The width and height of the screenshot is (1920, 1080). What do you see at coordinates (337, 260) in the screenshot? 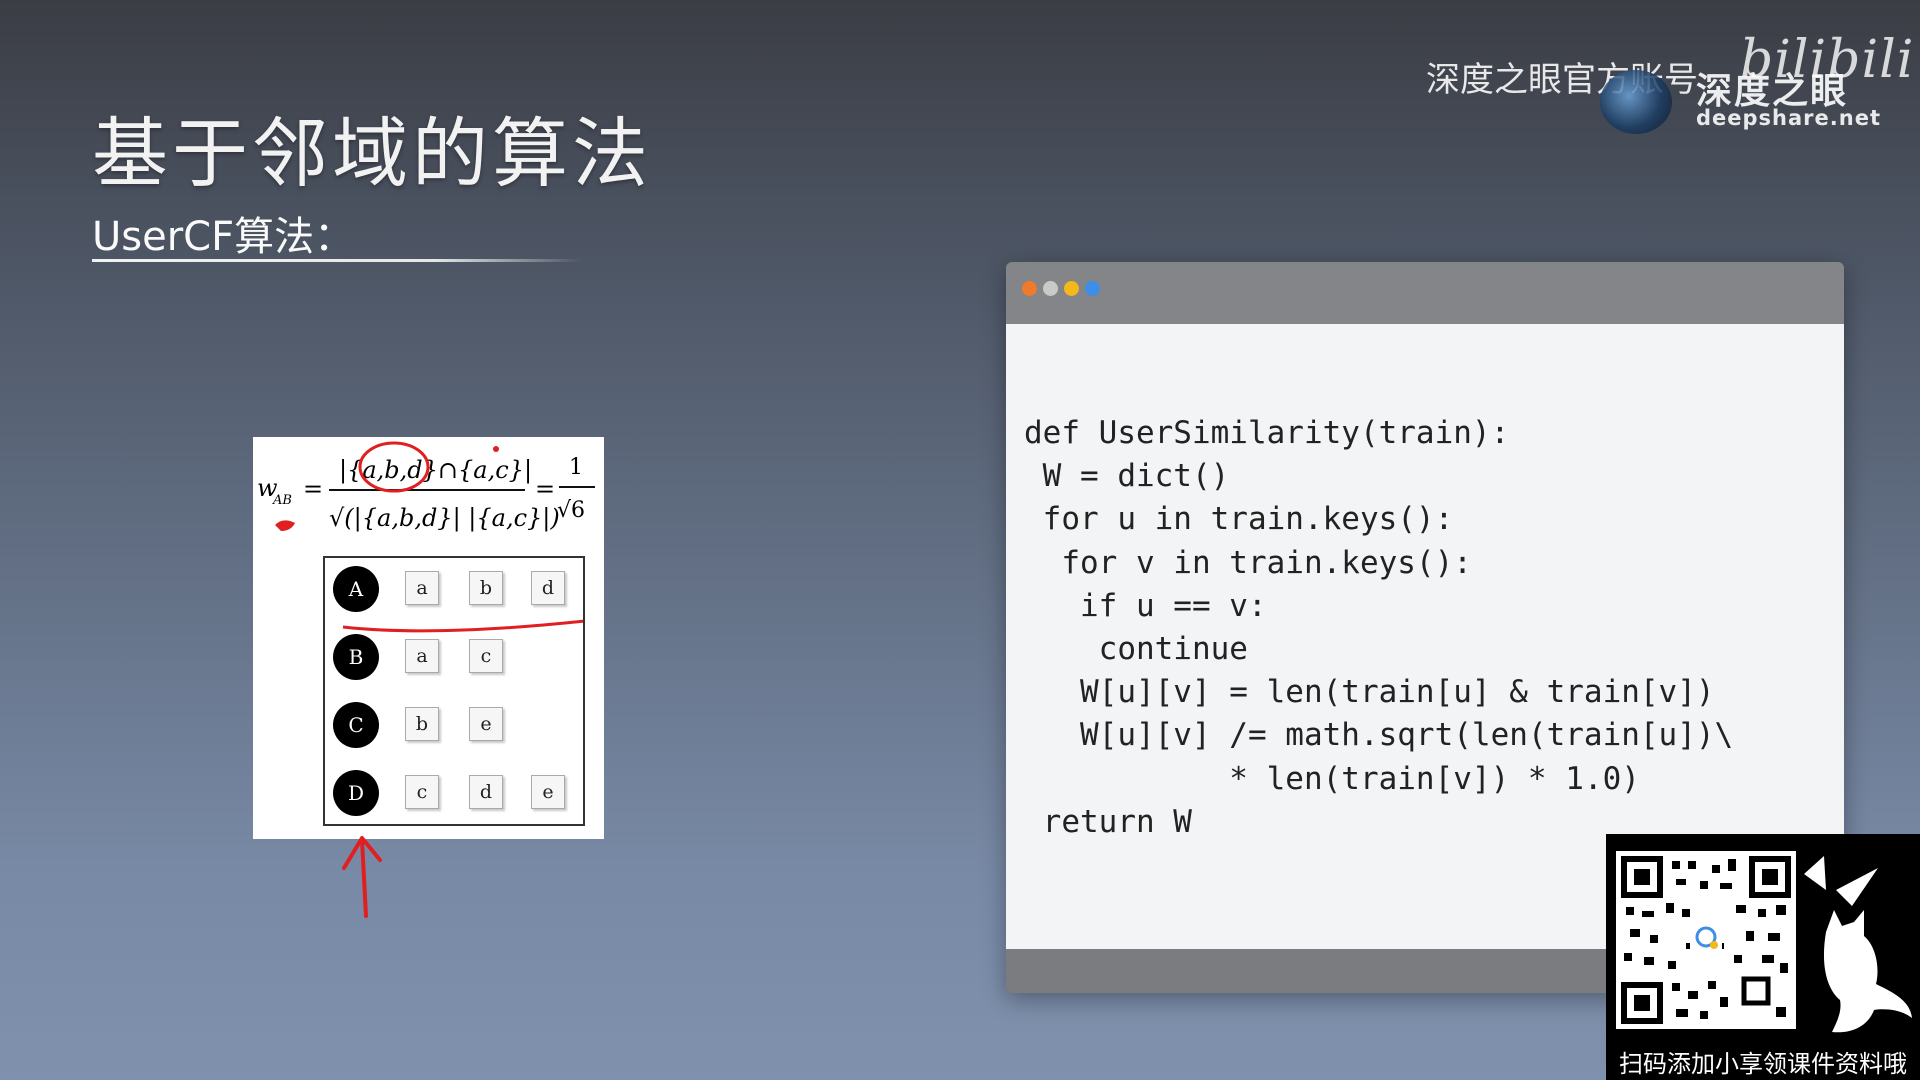
I see `subtitle-underline` at bounding box center [337, 260].